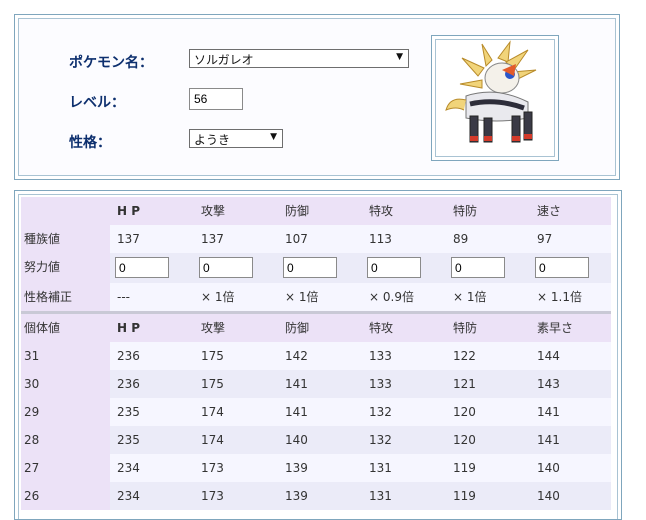 The height and width of the screenshot is (520, 646). What do you see at coordinates (549, 211) in the screenshot?
I see `header-cell-speed: 速さ` at bounding box center [549, 211].